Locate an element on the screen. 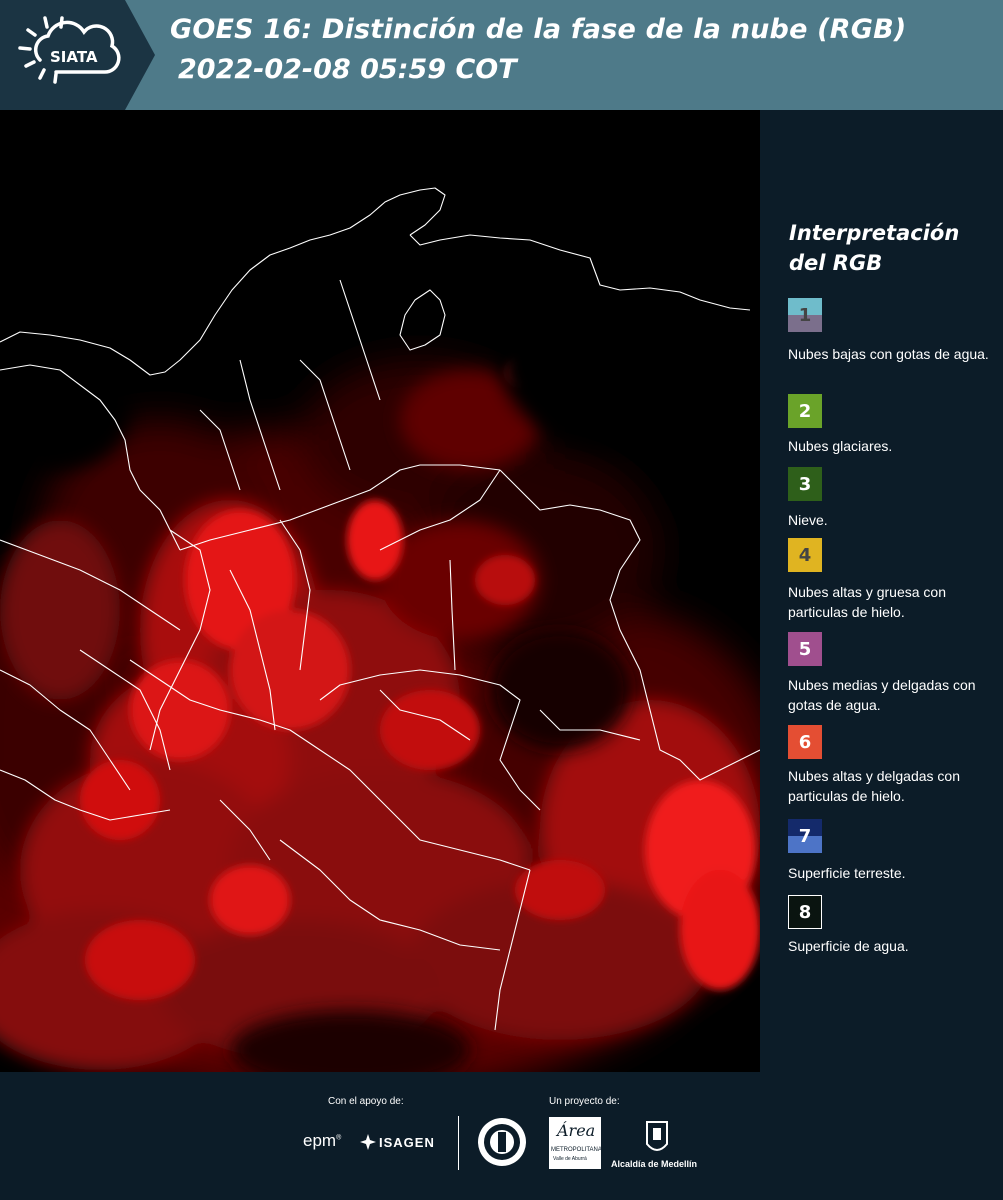 This screenshot has width=1003, height=1200. area-logo-sub2: Valle de Aburrá is located at coordinates (570, 1159).